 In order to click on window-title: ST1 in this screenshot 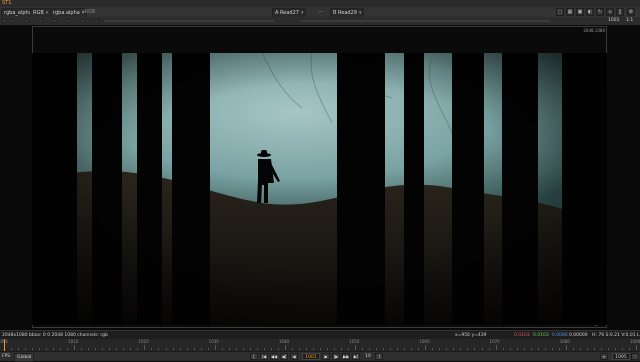, I will do `click(7, 3)`.